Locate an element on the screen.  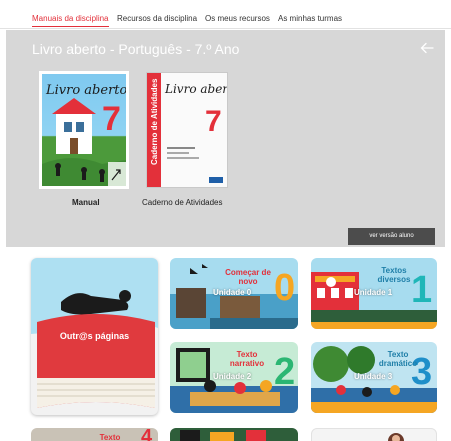
manual-cover: Livro aberto 7 is located at coordinates (84, 130).